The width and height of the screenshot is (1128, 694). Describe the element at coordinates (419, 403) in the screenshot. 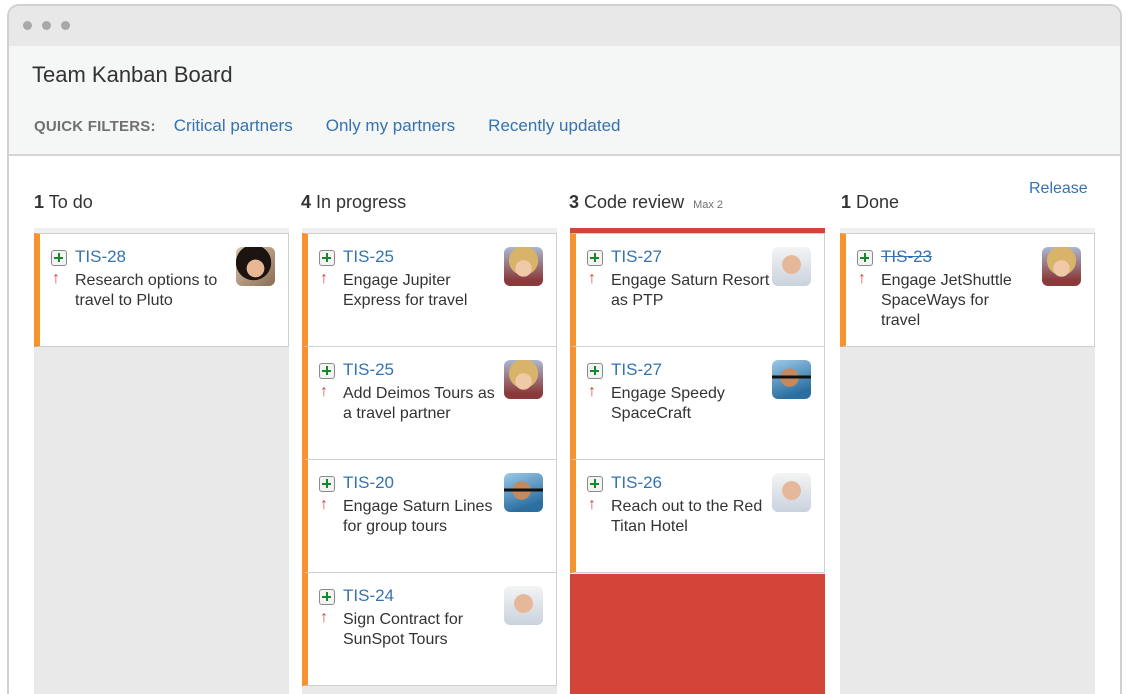

I see `issue-summary: Add Deimos Tours as a travel partner` at that location.